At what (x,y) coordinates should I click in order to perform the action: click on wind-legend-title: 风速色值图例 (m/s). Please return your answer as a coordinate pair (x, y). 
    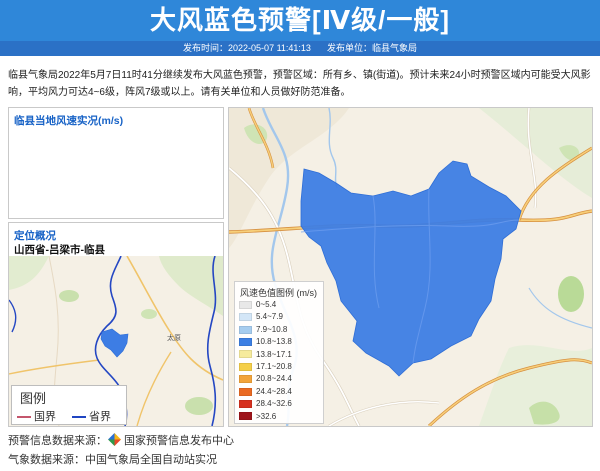
    Looking at the image, I should click on (278, 293).